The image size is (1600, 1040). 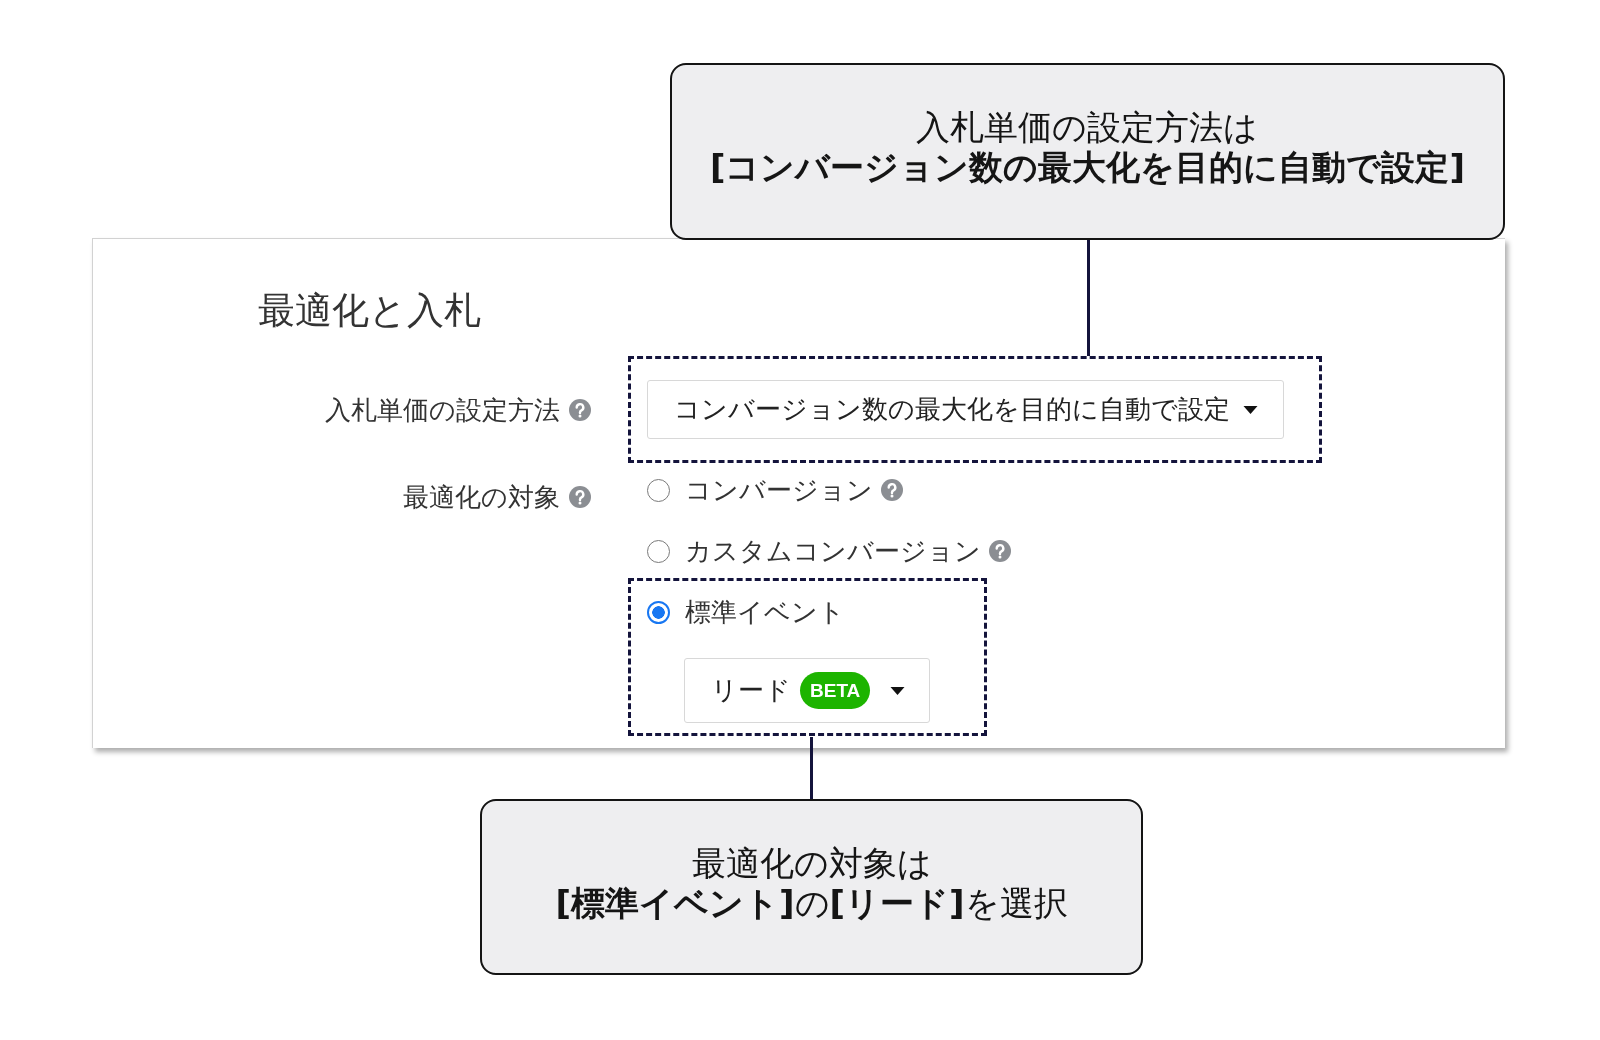 I want to click on option-label: カスタムコンバージョン, so click(x=833, y=551).